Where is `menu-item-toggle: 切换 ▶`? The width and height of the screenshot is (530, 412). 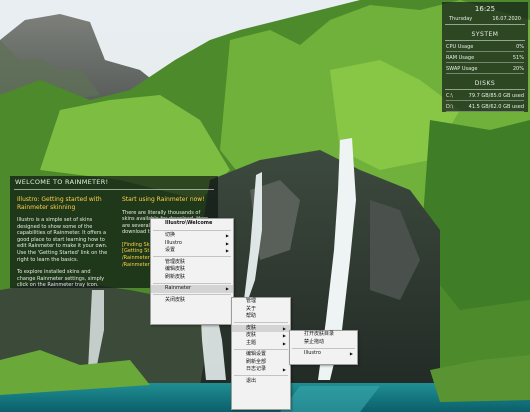
menu-item-toggle: 切换 ▶ is located at coordinates (192, 236).